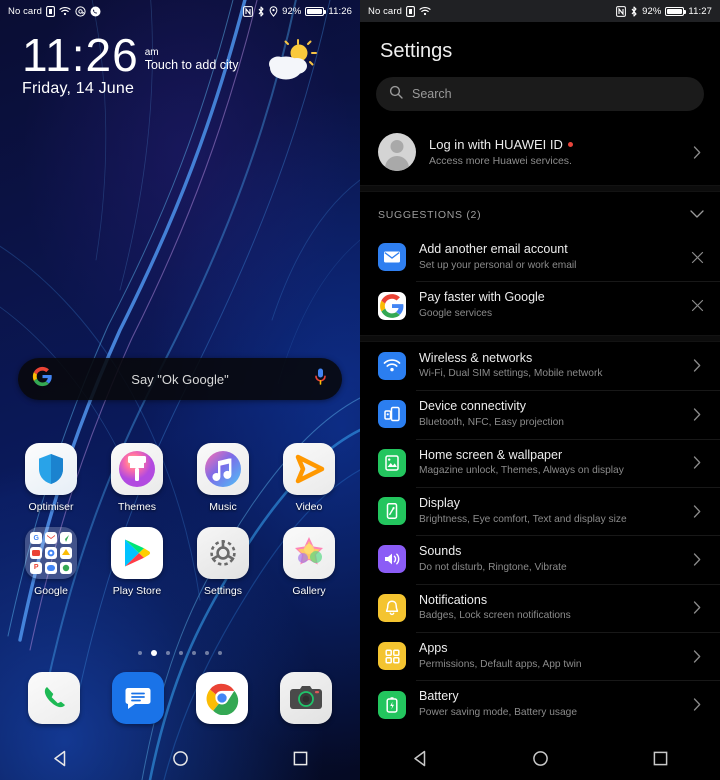 Image resolution: width=720 pixels, height=780 pixels. Describe the element at coordinates (80, 55) in the screenshot. I see `clock-time: 11:26` at that location.